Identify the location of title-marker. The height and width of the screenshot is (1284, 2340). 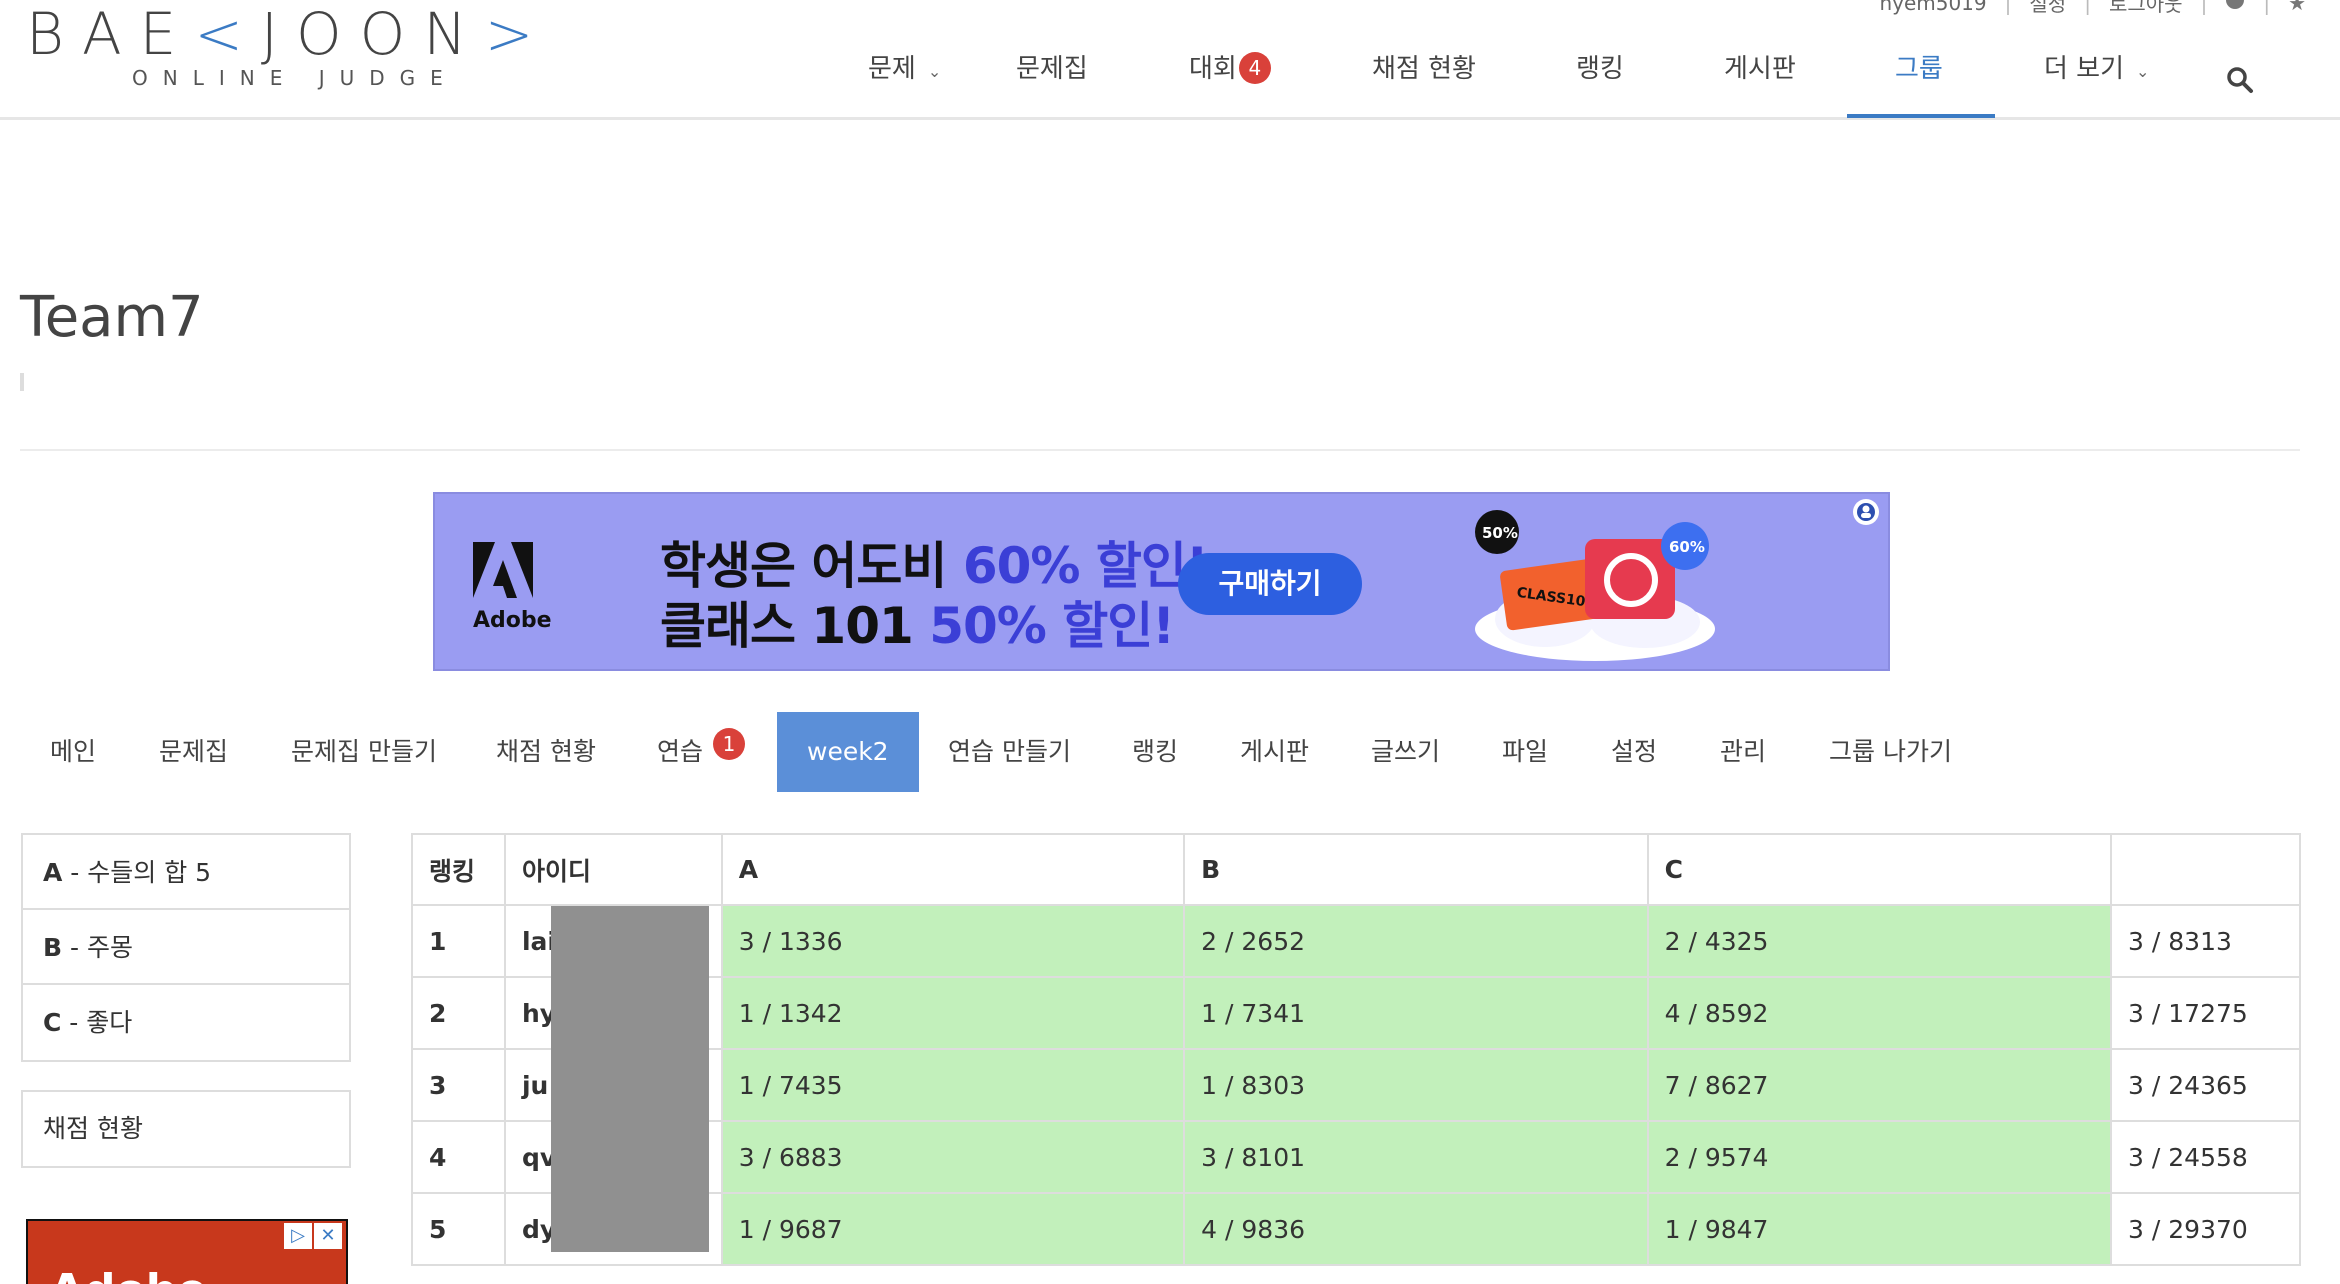
(22, 382).